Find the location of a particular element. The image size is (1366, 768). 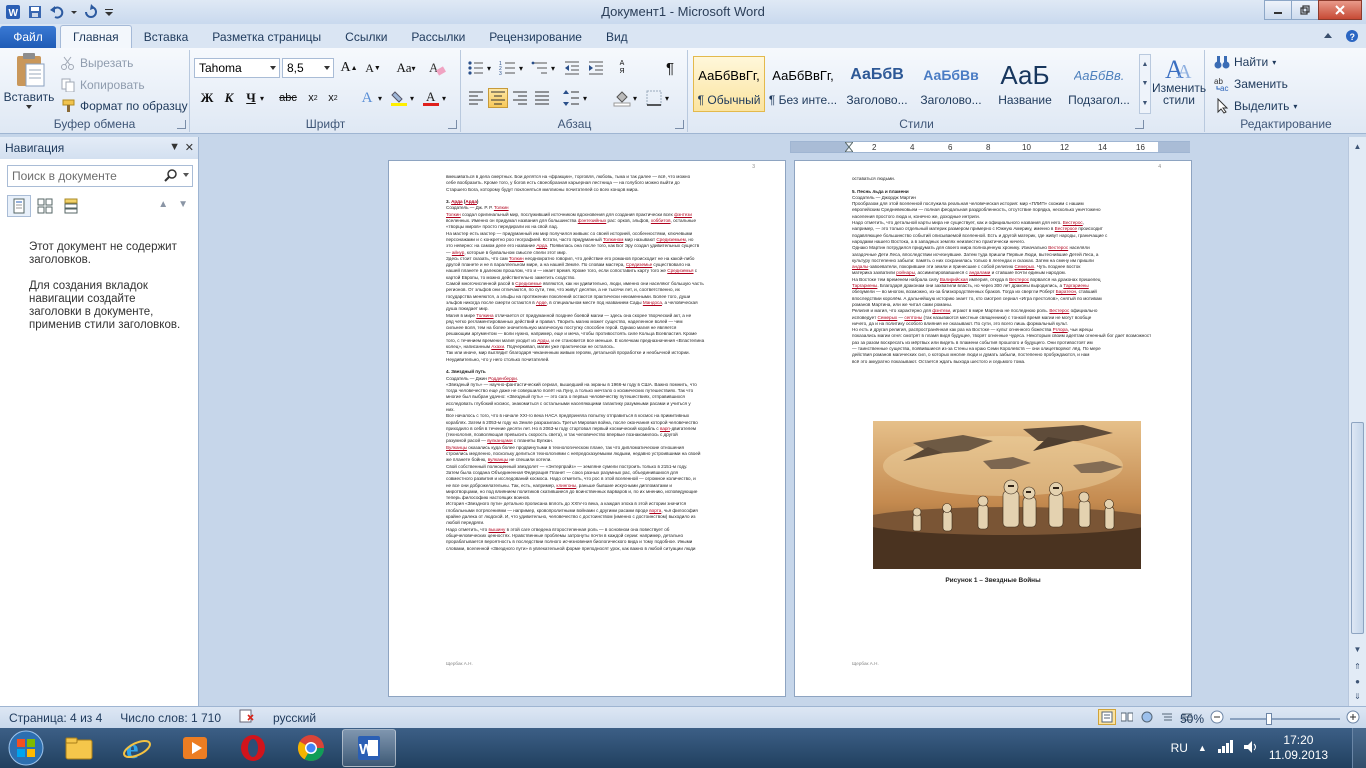

tab-home: Главная is located at coordinates (96, 36).